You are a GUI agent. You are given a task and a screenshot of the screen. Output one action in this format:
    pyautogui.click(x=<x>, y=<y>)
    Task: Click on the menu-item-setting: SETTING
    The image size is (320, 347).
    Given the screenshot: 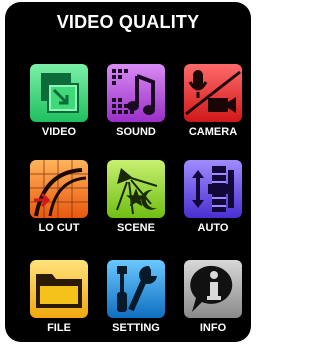 What is the action you would take?
    pyautogui.click(x=136, y=301)
    